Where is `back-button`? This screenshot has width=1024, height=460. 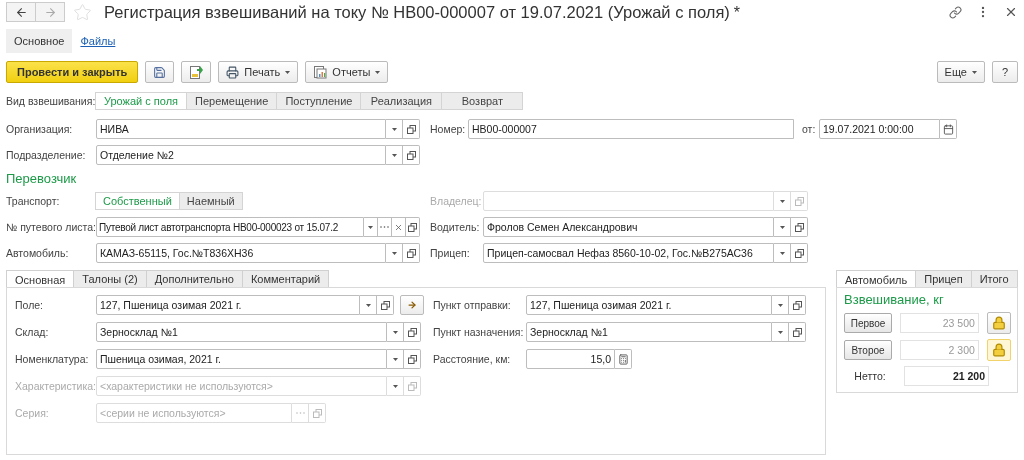
back-button is located at coordinates (21, 12).